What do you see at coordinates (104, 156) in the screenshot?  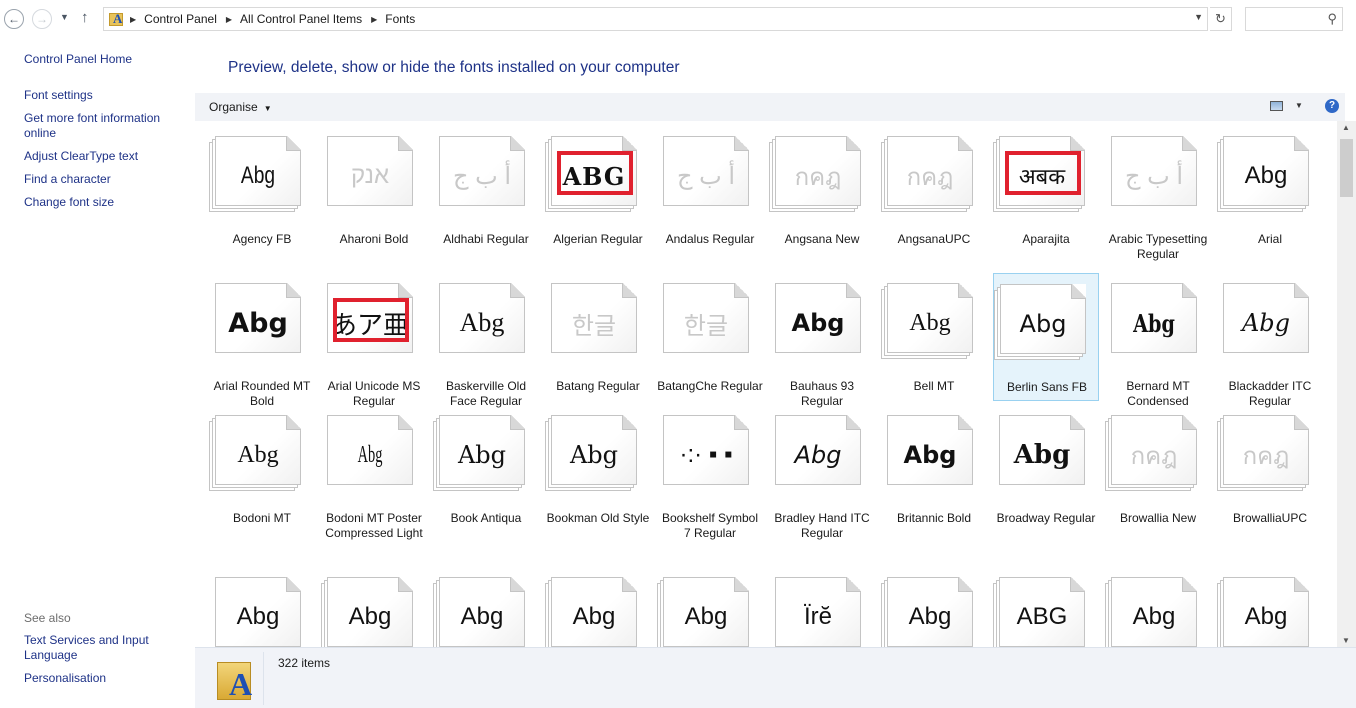 I see `adjust-cleartype-link: Adjust ClearType text` at bounding box center [104, 156].